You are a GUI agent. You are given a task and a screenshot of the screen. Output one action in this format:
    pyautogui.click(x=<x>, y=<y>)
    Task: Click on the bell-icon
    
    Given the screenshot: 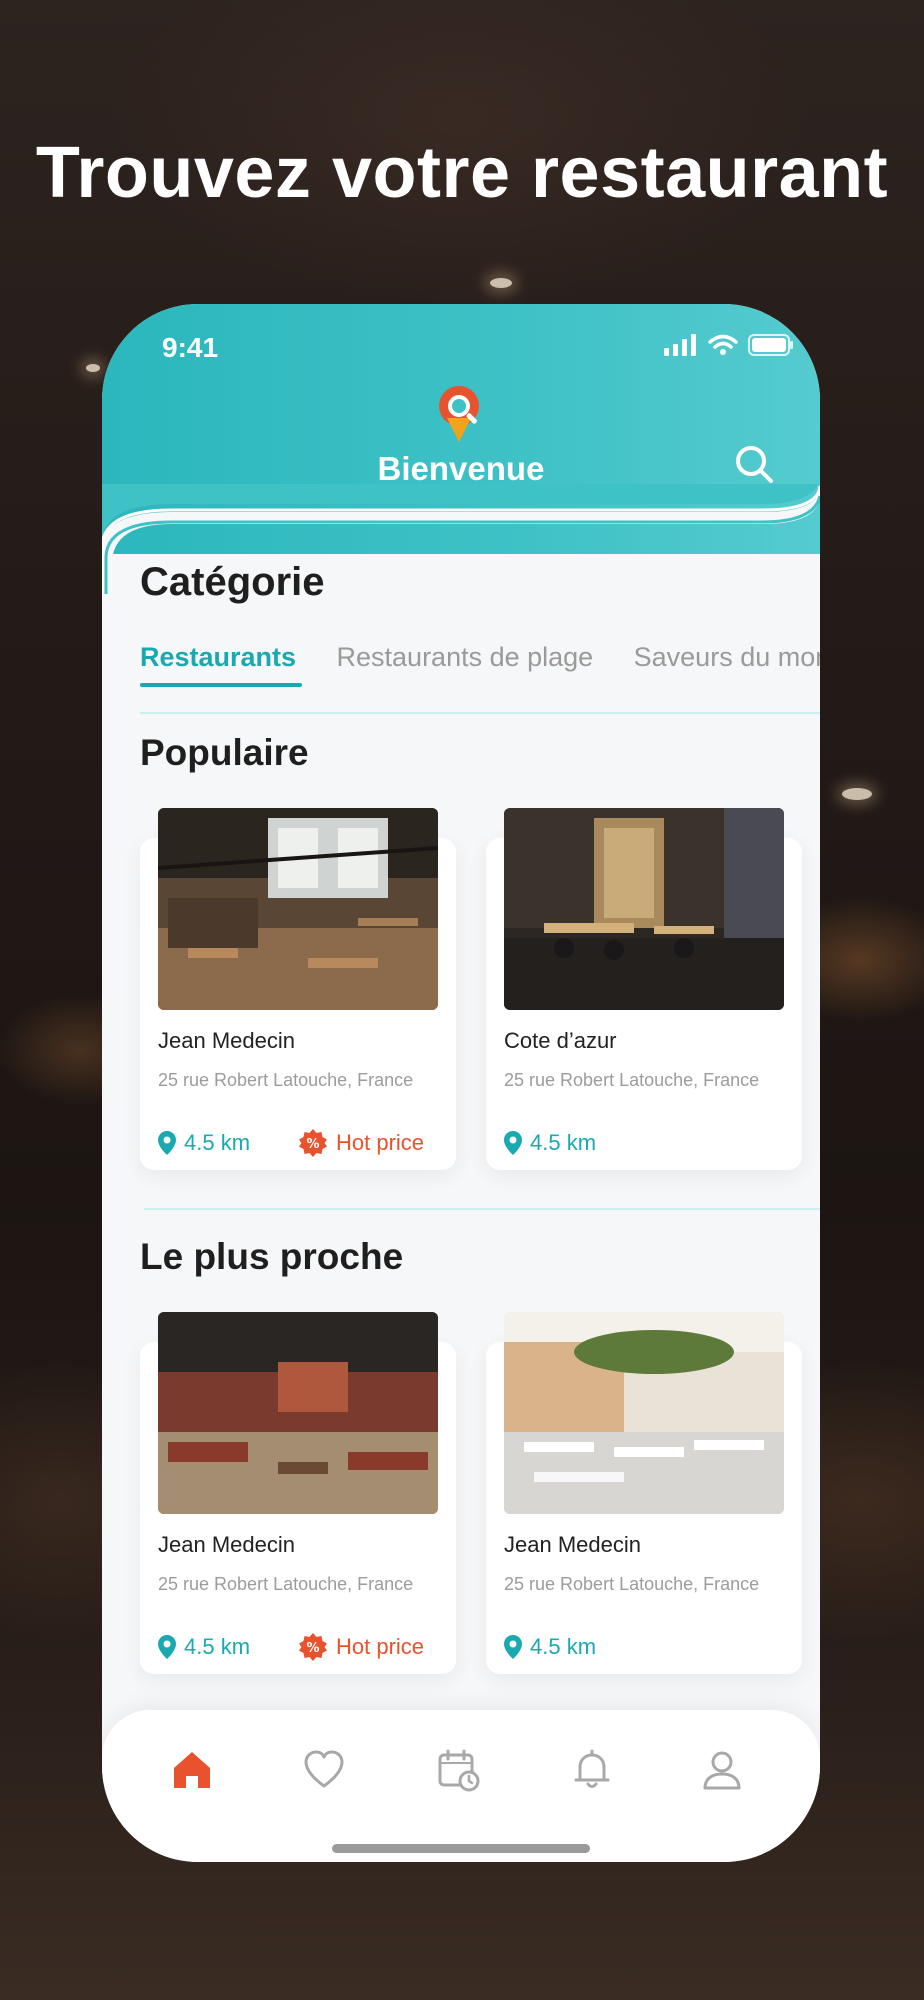 What is the action you would take?
    pyautogui.click(x=592, y=1770)
    